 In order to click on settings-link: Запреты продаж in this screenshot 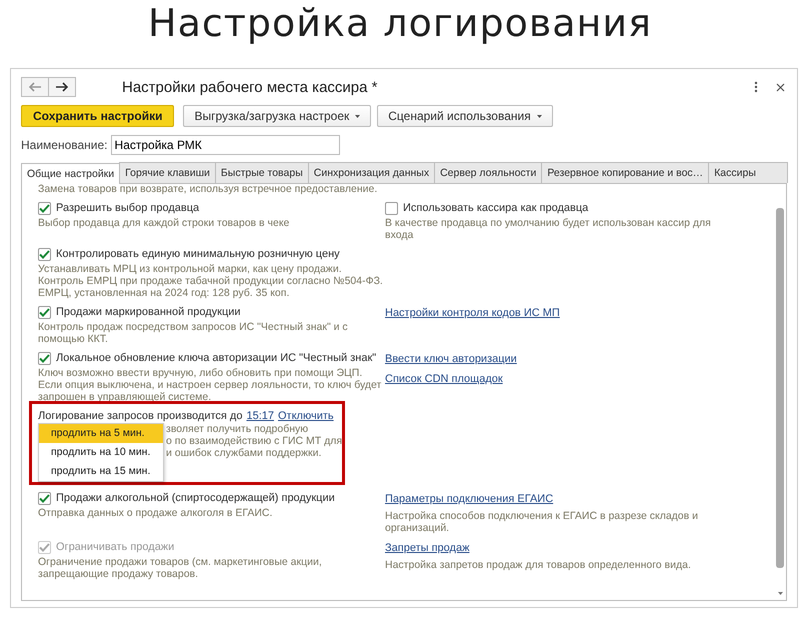, I will do `click(427, 548)`.